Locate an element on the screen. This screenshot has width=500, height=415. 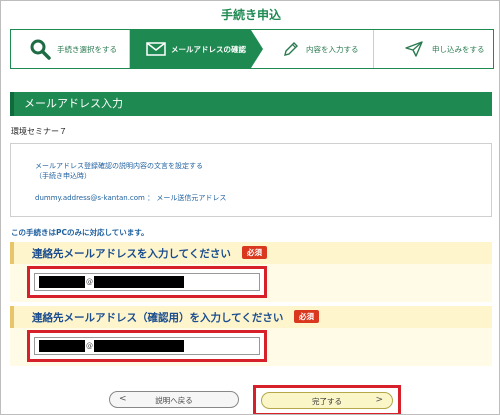
complete-button-label: 完了する is located at coordinates (327, 401).